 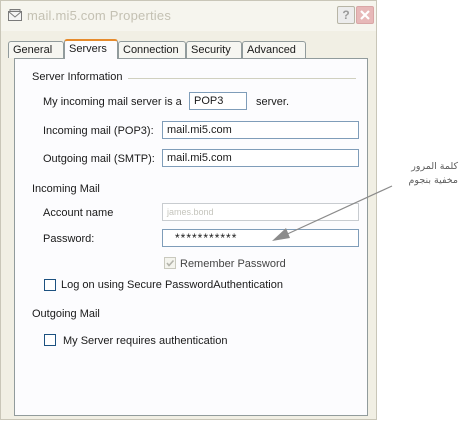 I want to click on tab-servers: Servers, so click(x=91, y=49).